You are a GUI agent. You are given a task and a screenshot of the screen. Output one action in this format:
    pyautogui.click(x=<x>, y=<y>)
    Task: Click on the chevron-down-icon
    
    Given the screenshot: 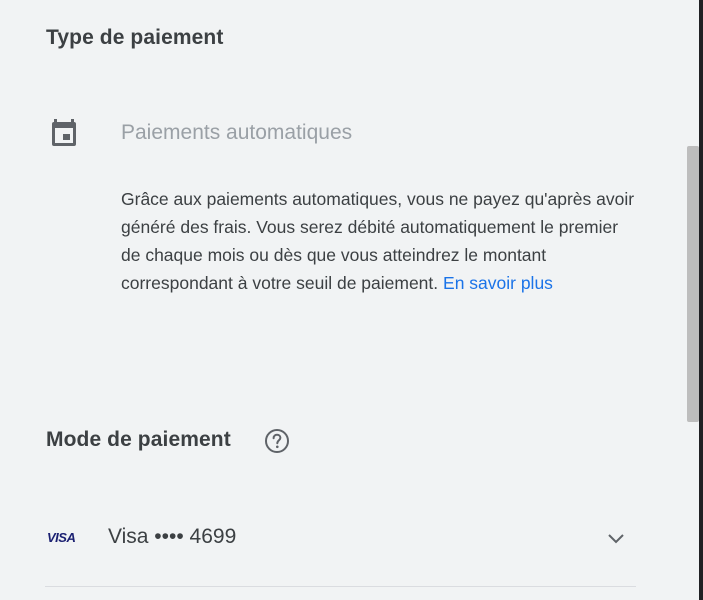 What is the action you would take?
    pyautogui.click(x=616, y=538)
    